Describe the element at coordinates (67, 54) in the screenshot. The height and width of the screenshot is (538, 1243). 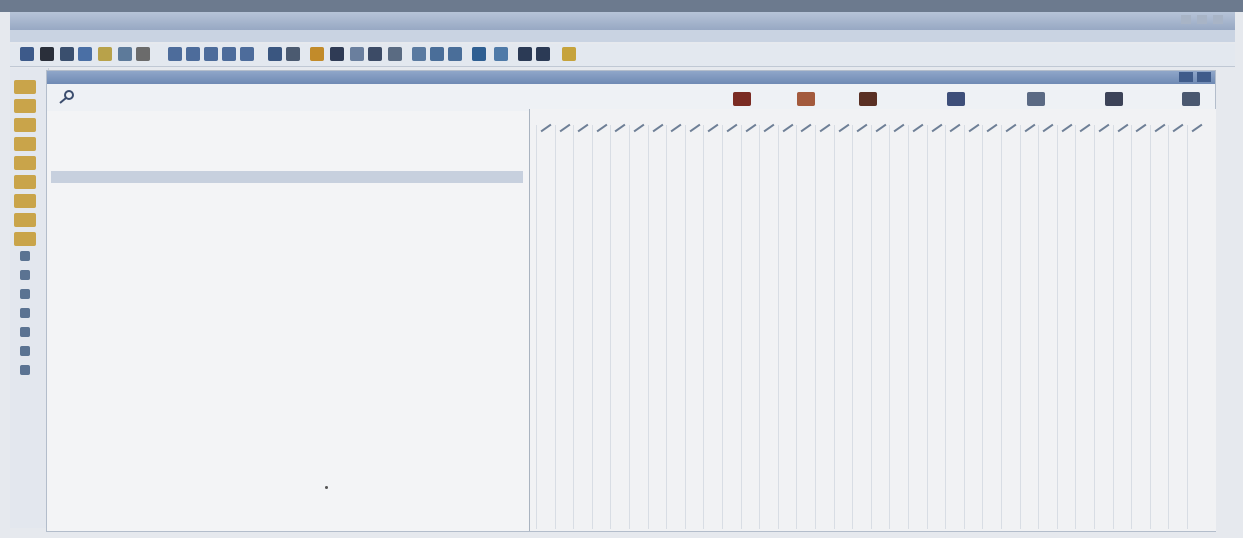
I see `glasses-icon` at that location.